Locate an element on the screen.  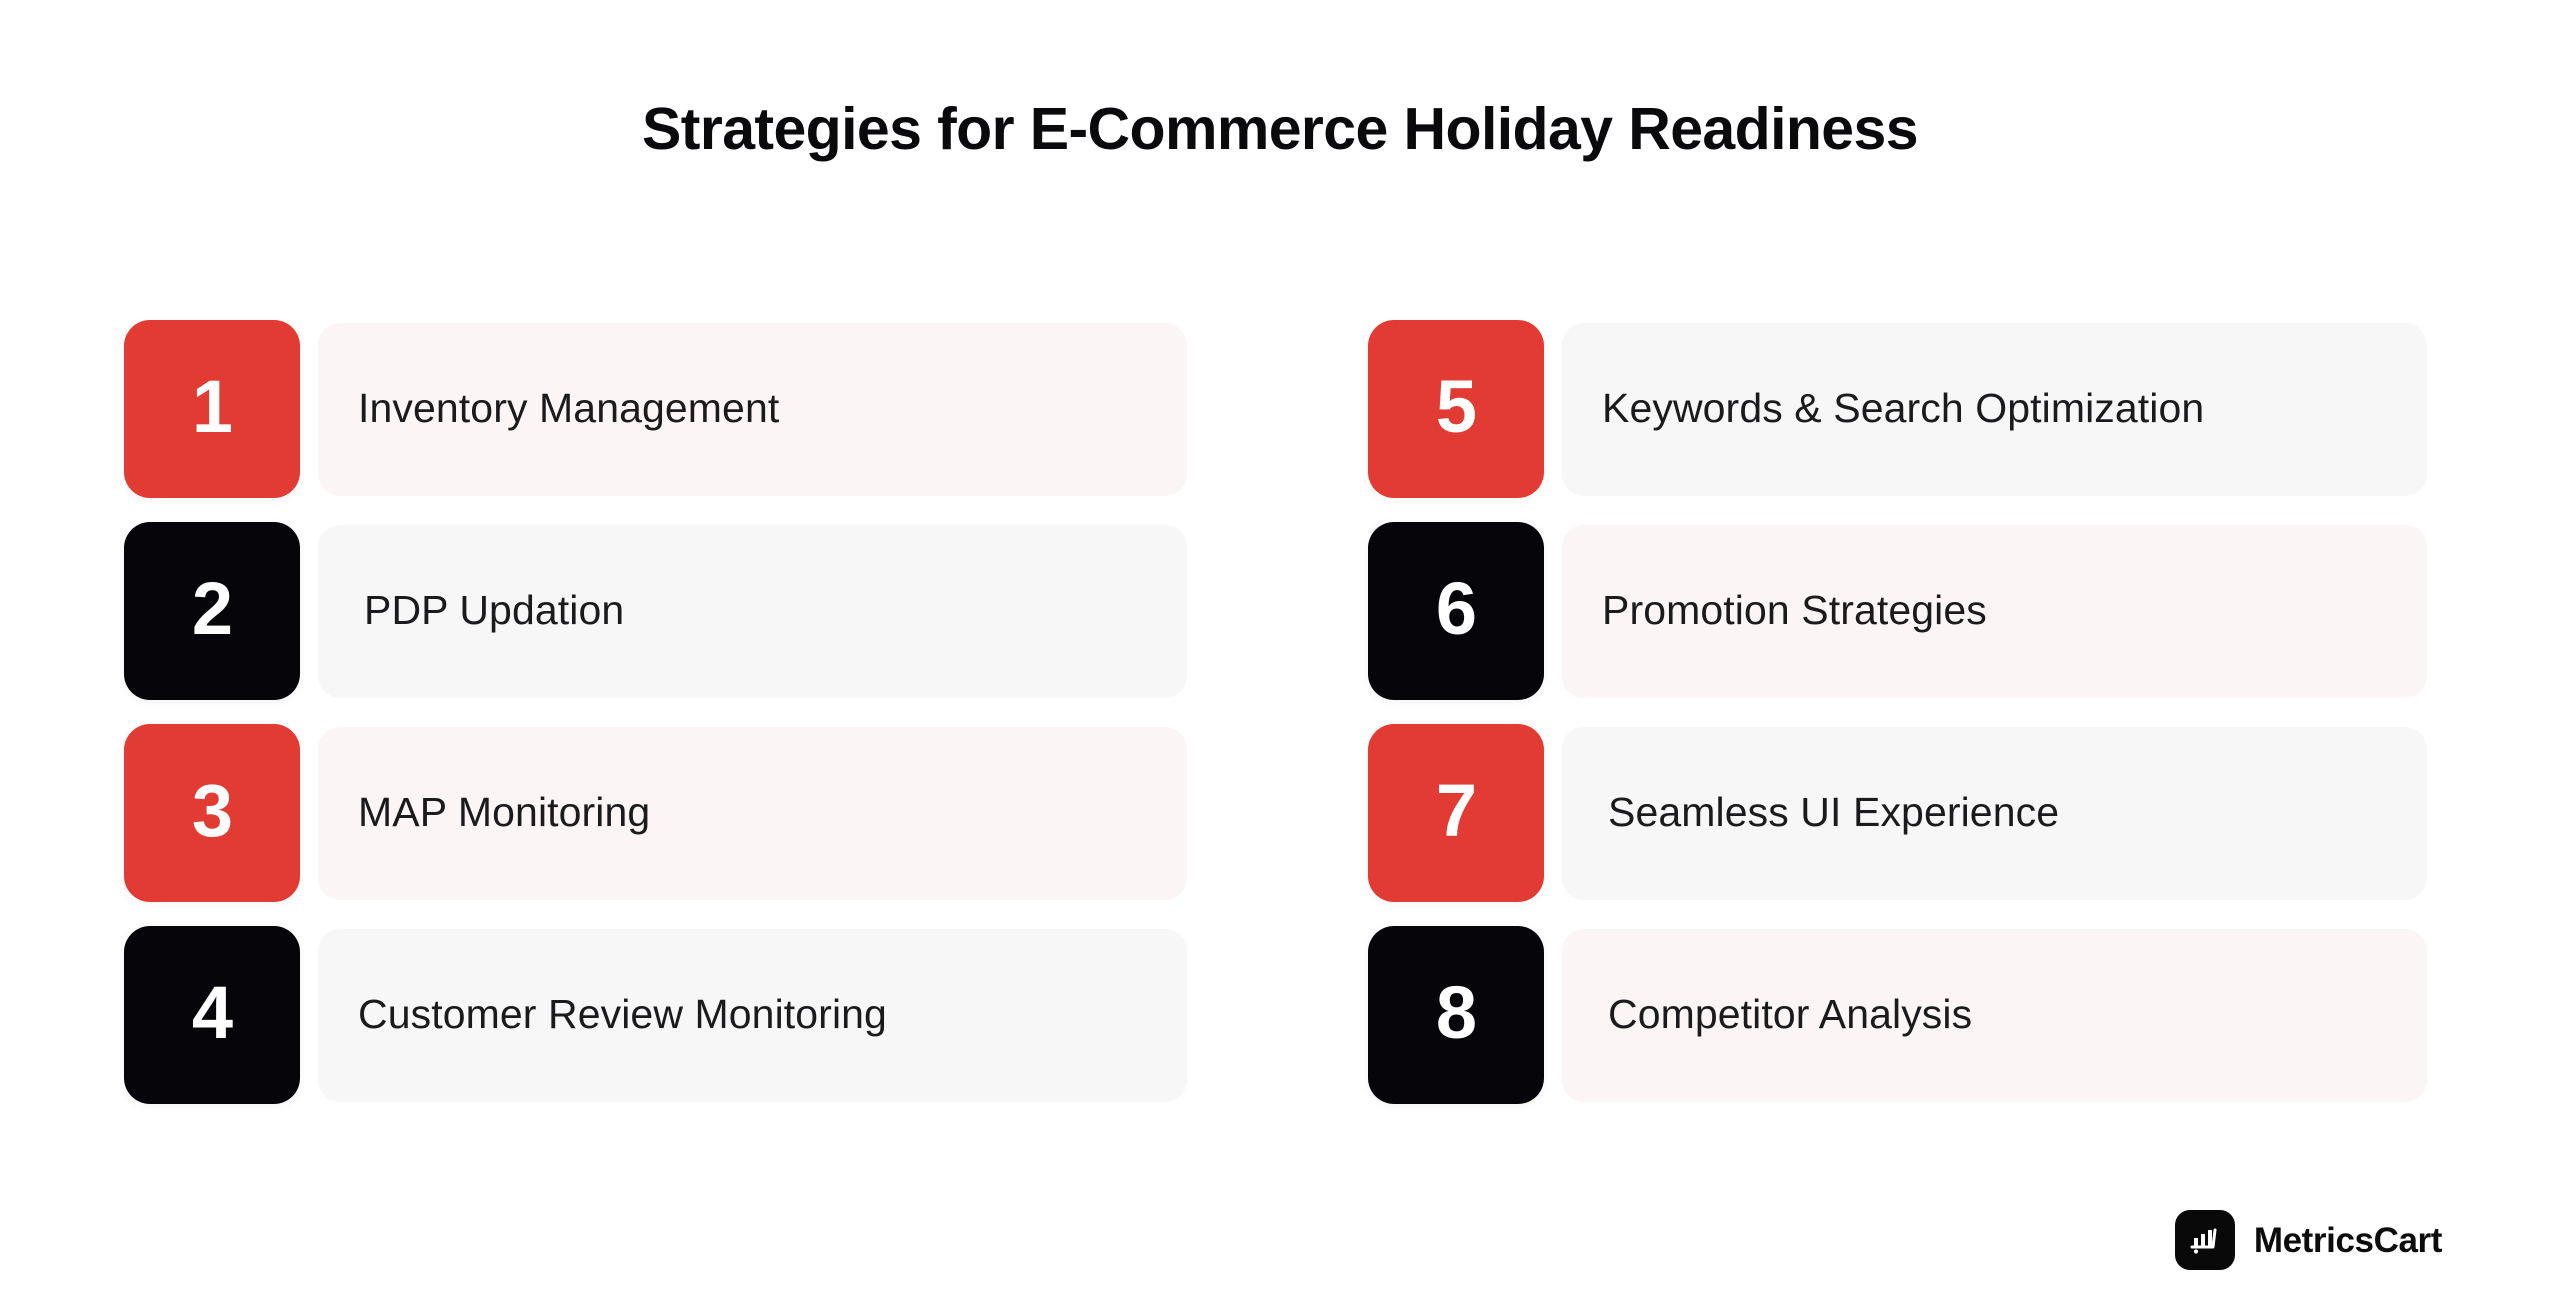
badge-number-label: 2 is located at coordinates (212, 608).